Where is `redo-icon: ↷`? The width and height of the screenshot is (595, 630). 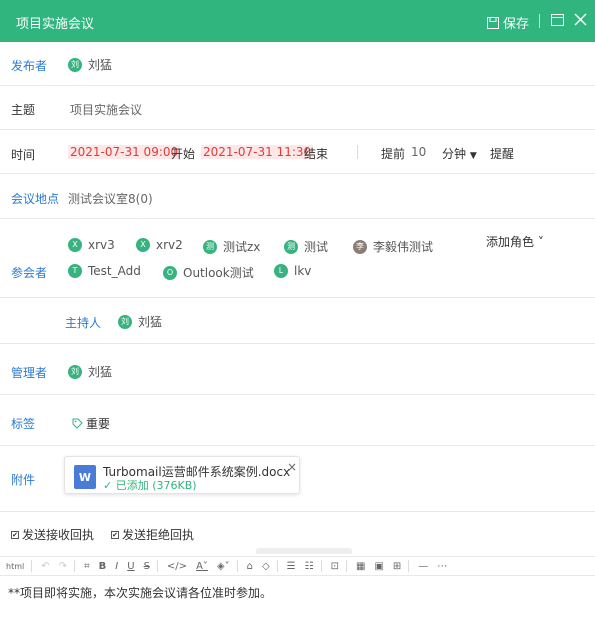
redo-icon: ↷ is located at coordinates (63, 566).